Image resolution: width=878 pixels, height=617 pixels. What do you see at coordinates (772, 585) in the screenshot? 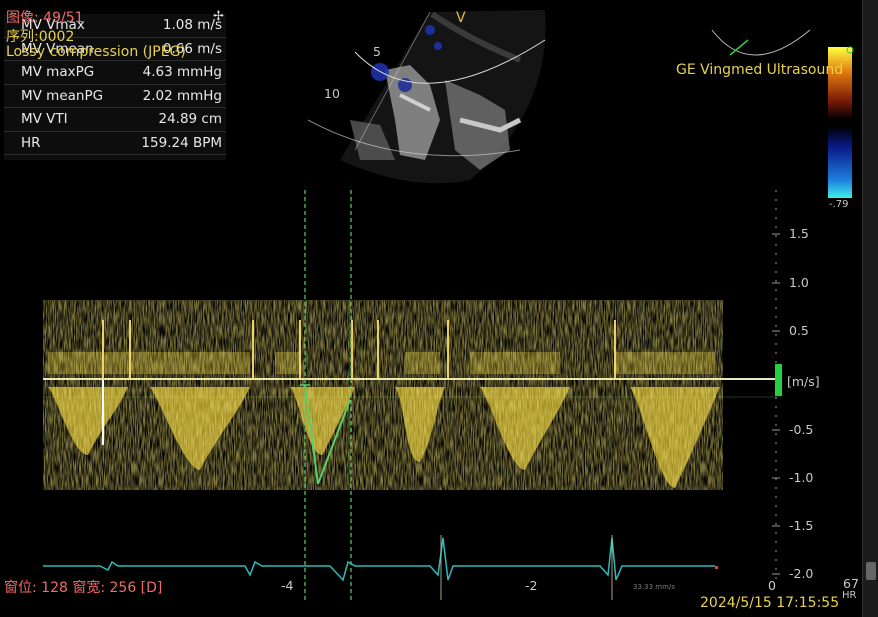
I see `time-tick-0: 0` at bounding box center [772, 585].